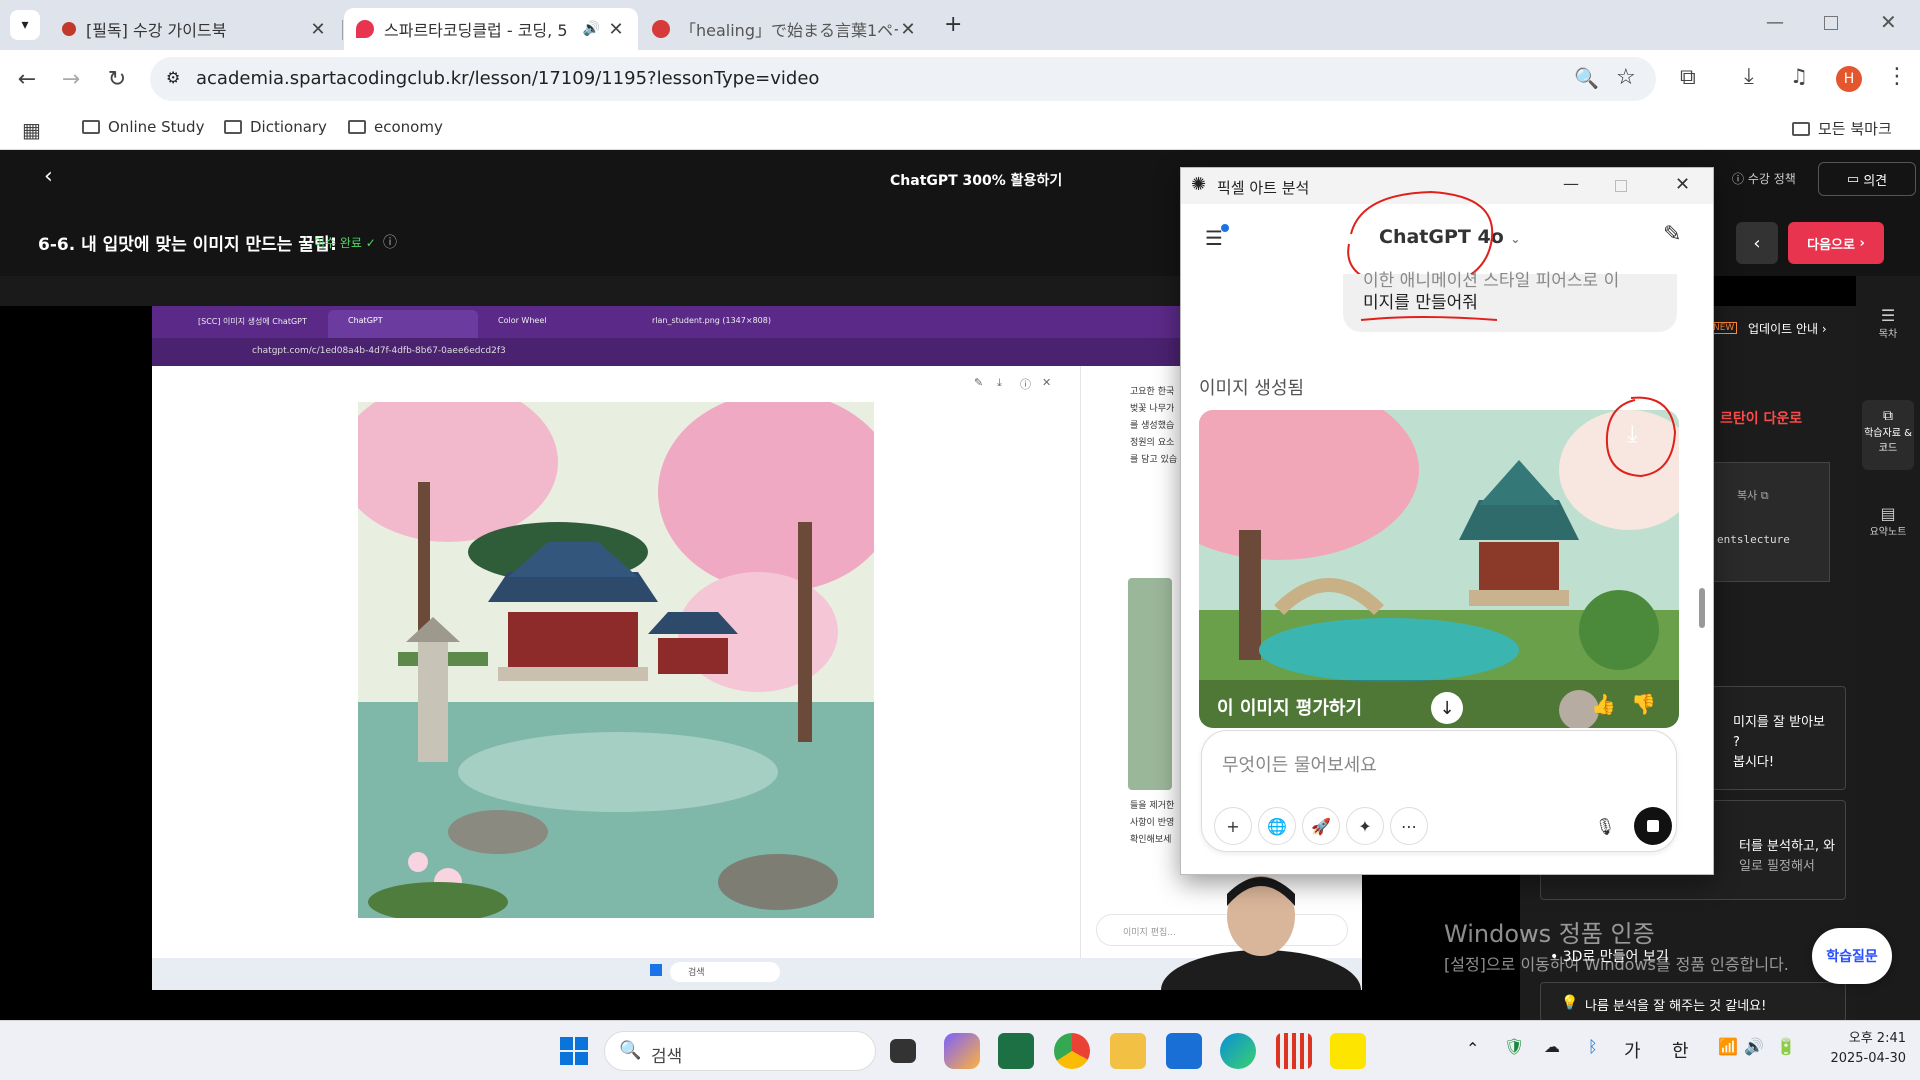 The height and width of the screenshot is (1080, 1920). I want to click on annotation-underline, so click(1429, 318).